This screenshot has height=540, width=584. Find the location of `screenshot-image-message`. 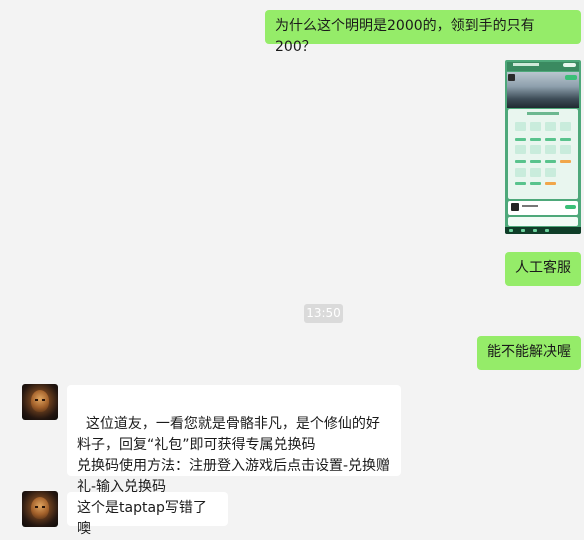

screenshot-image-message is located at coordinates (543, 147).